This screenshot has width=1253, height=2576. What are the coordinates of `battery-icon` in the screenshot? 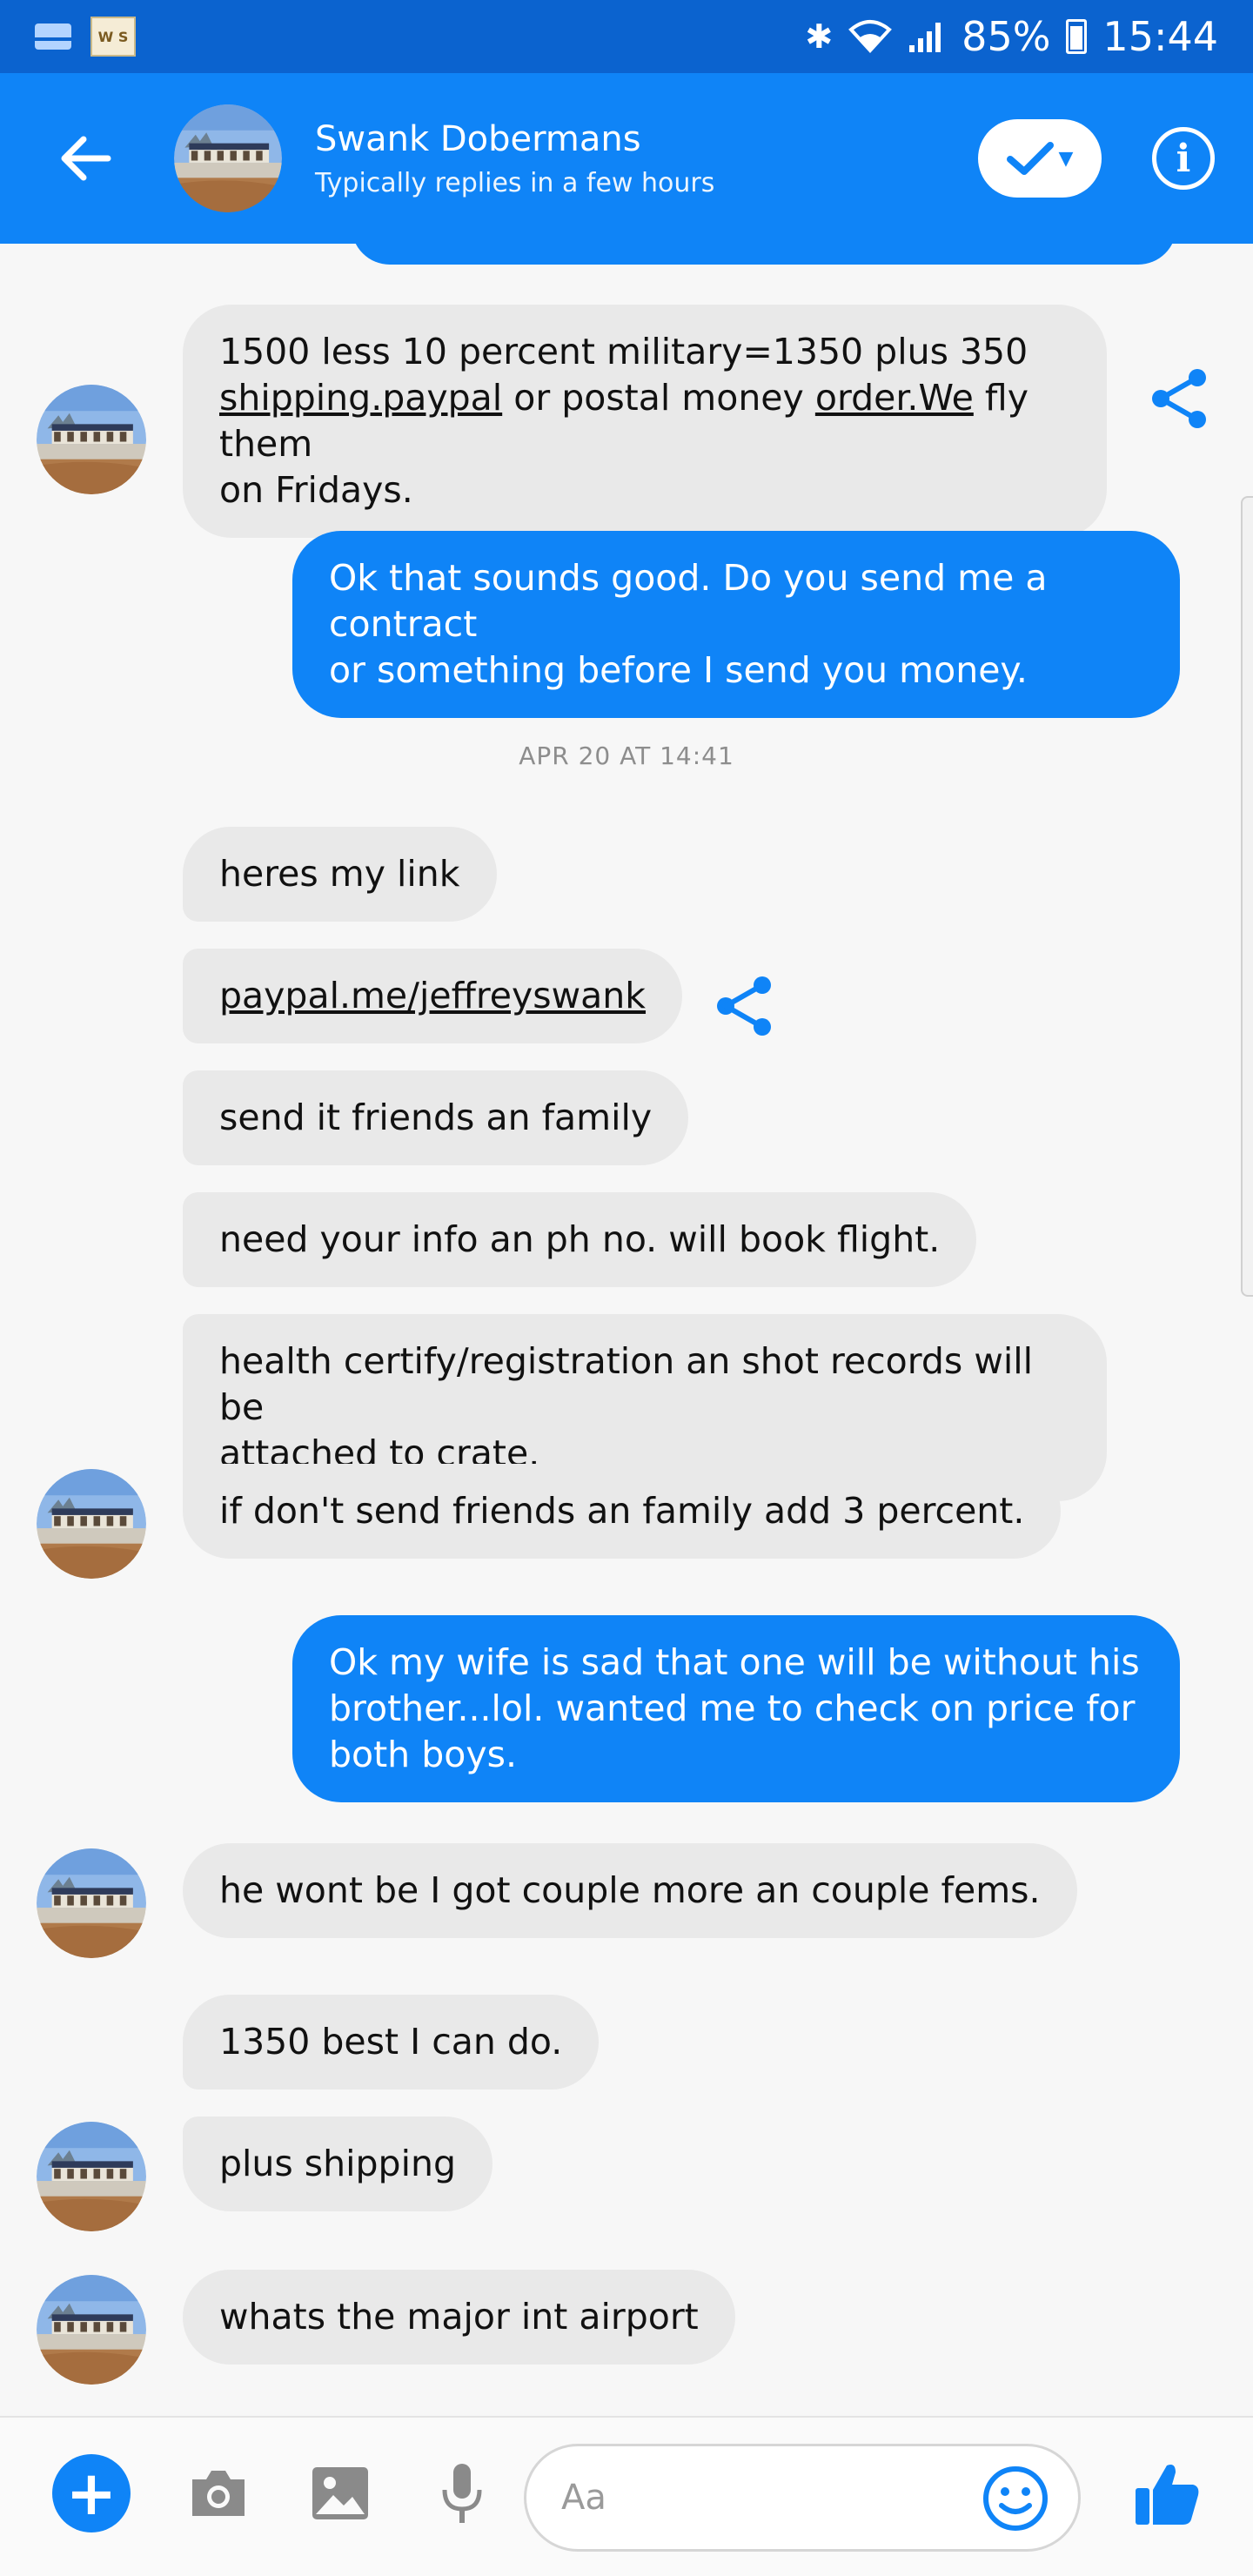 It's located at (1077, 37).